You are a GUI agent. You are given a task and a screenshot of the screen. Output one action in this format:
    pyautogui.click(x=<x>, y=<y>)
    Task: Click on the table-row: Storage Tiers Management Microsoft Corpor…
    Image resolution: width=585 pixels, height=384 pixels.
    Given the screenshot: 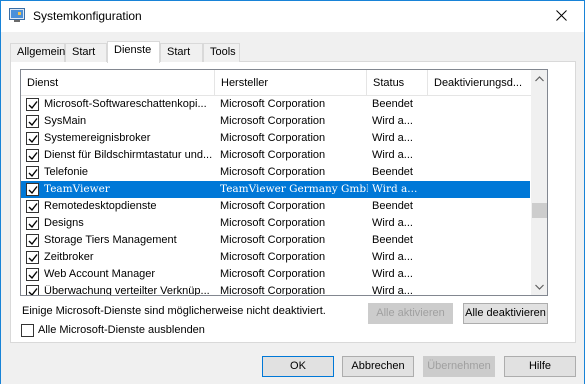 What is the action you would take?
    pyautogui.click(x=275, y=240)
    